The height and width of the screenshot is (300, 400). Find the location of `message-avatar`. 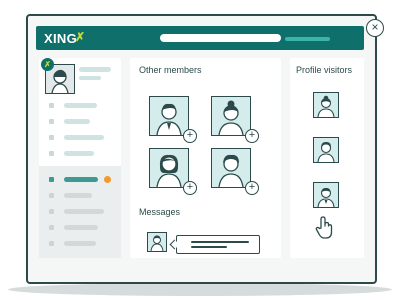

message-avatar is located at coordinates (157, 242).